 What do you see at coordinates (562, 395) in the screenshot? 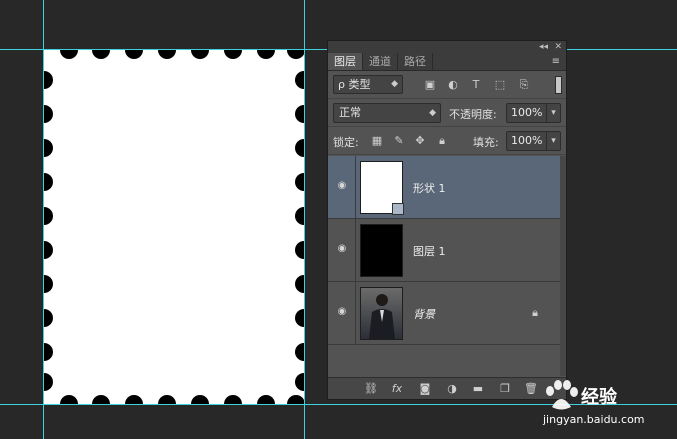
I see `paw-logo-icon` at bounding box center [562, 395].